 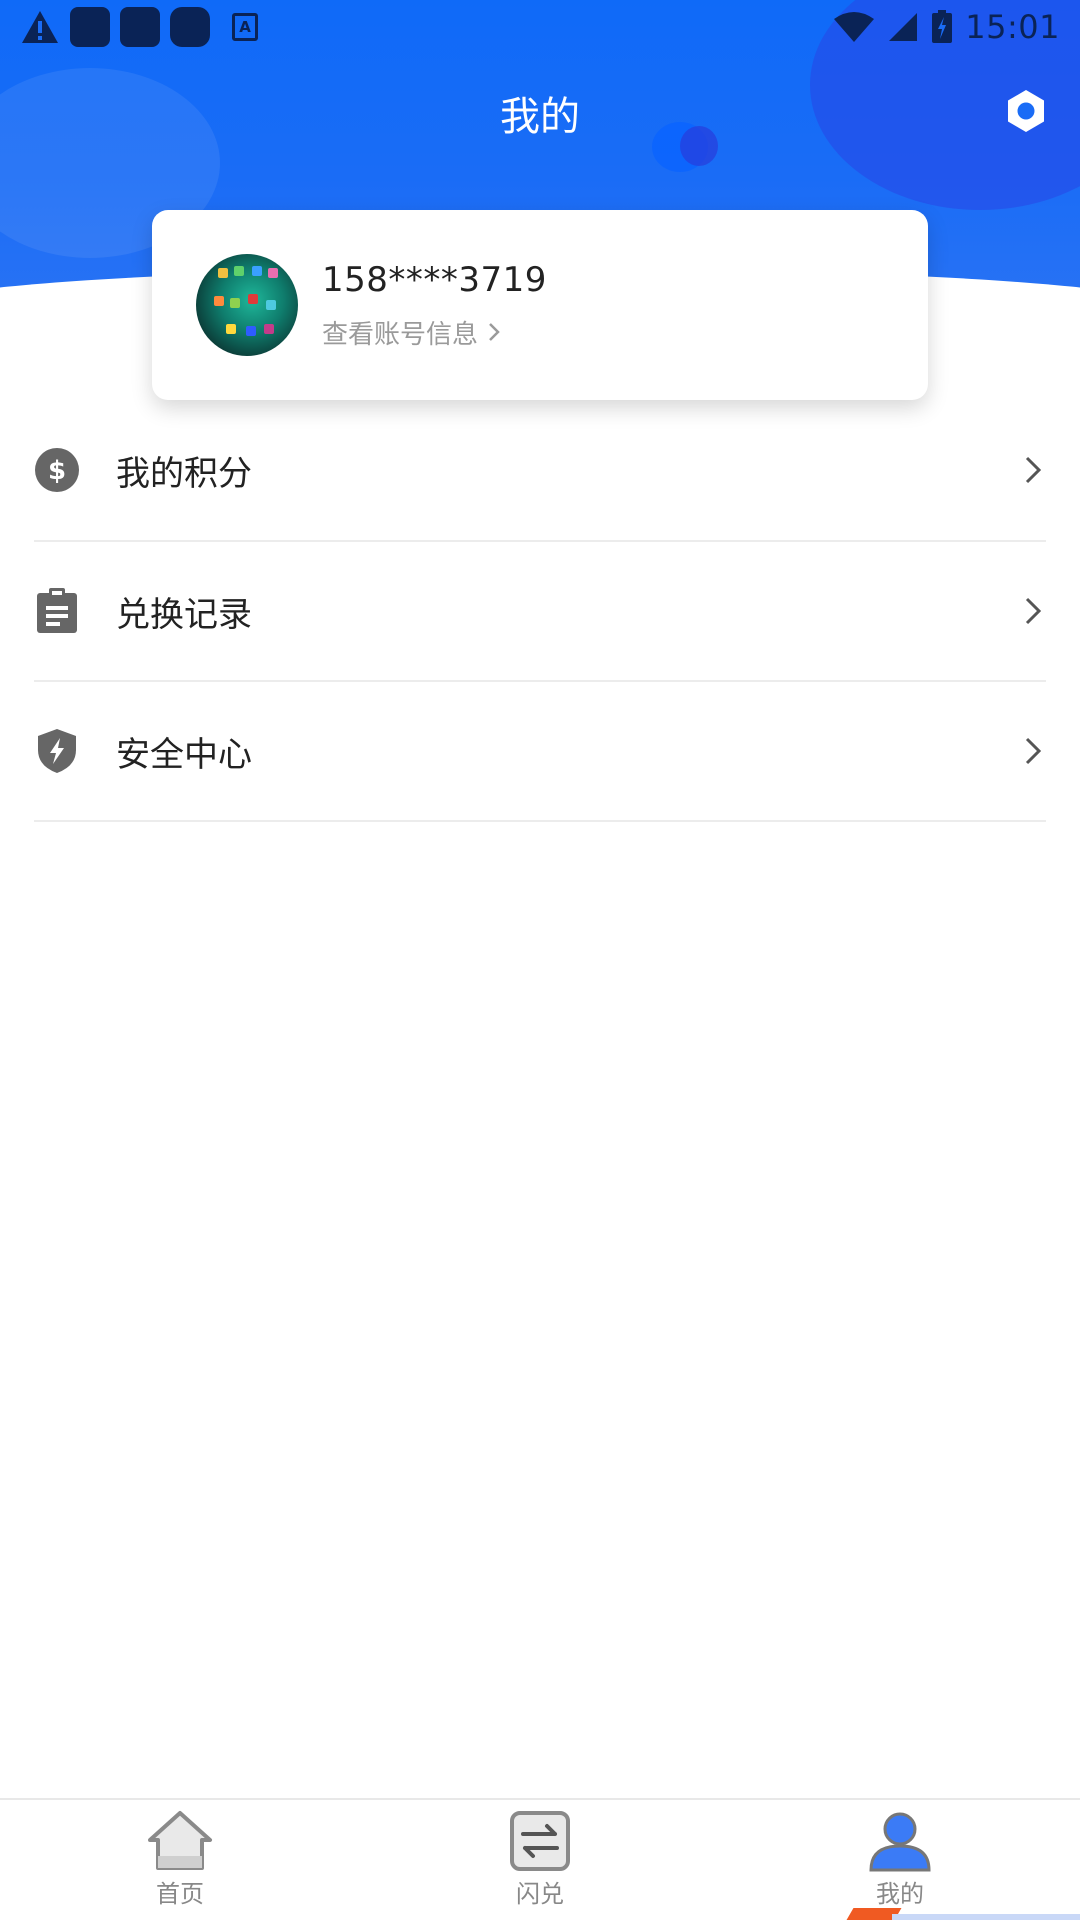 What do you see at coordinates (180, 1894) in the screenshot?
I see `nav-label: 首页` at bounding box center [180, 1894].